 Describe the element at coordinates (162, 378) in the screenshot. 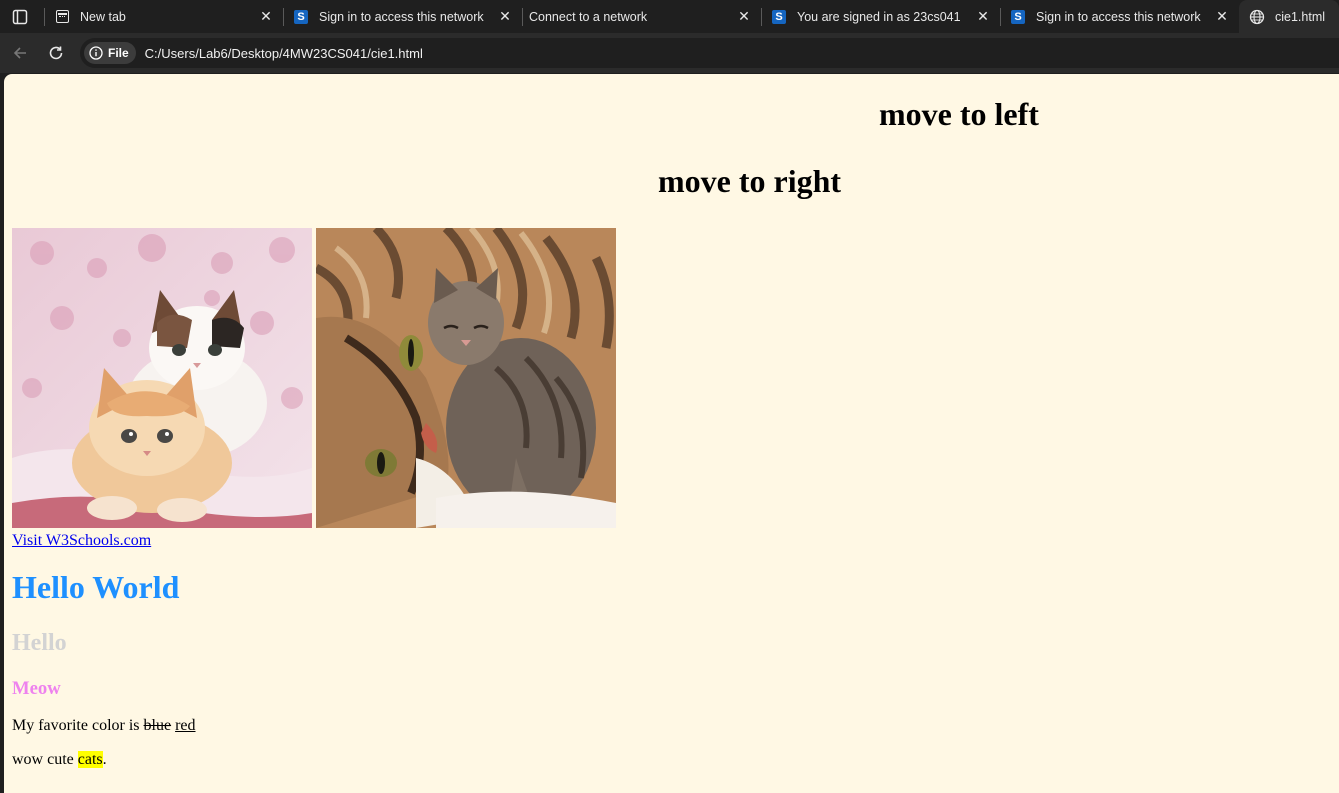

I see `kittens-image` at that location.